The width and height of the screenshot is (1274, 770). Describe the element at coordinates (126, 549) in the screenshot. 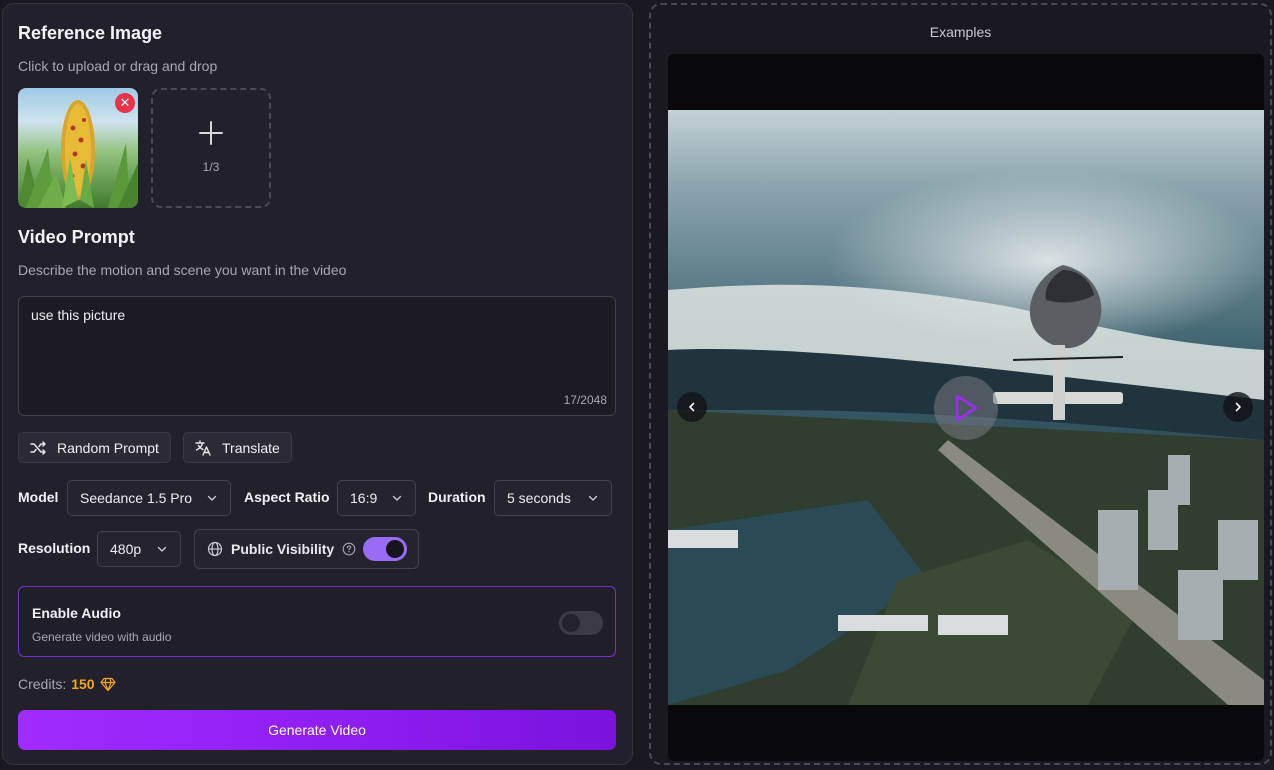

I see `resolution-value: 480p` at that location.